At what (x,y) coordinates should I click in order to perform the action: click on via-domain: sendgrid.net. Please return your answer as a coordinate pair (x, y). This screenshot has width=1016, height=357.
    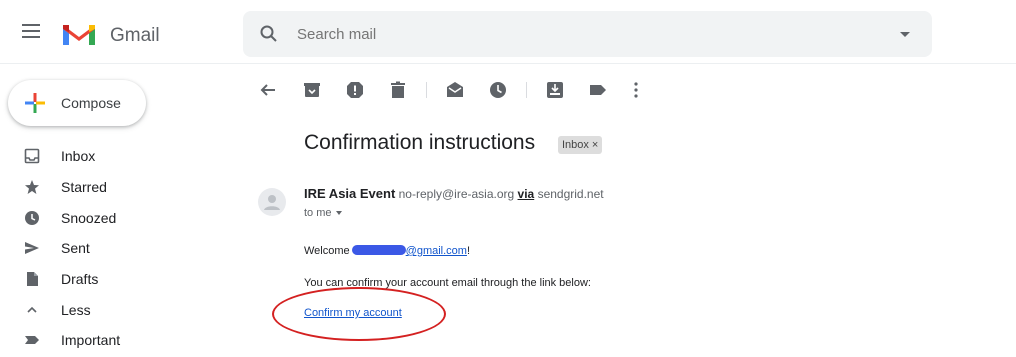
    Looking at the image, I should click on (570, 194).